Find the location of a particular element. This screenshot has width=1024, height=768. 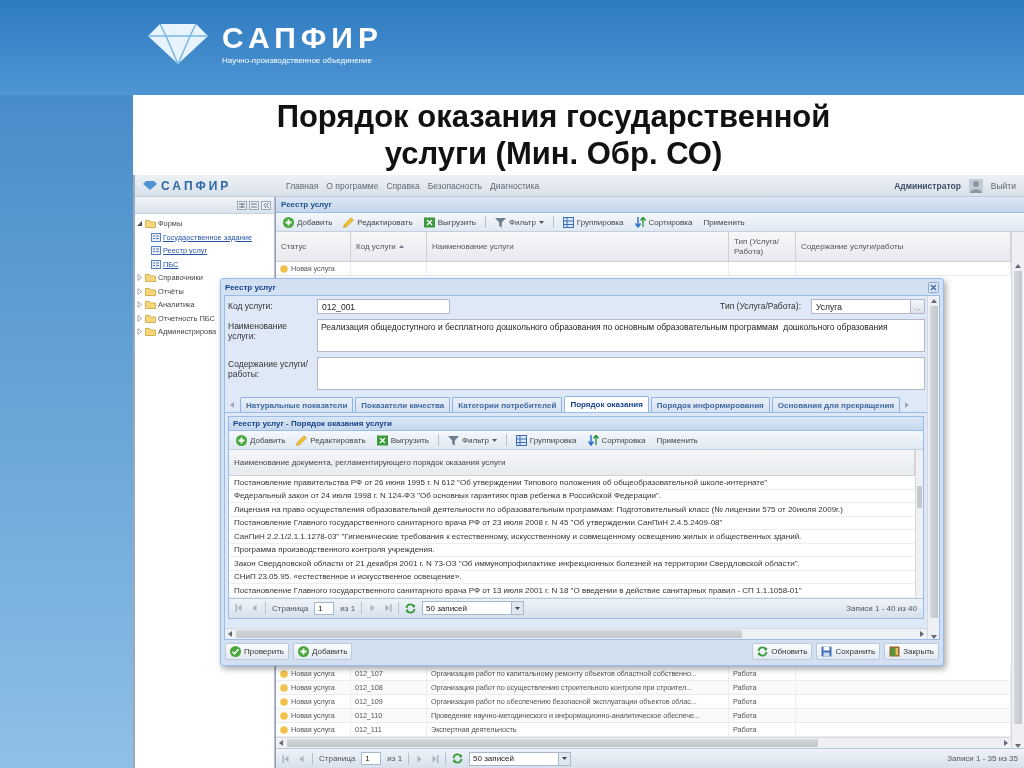

expand-arrow-icon is located at coordinates (139, 224).